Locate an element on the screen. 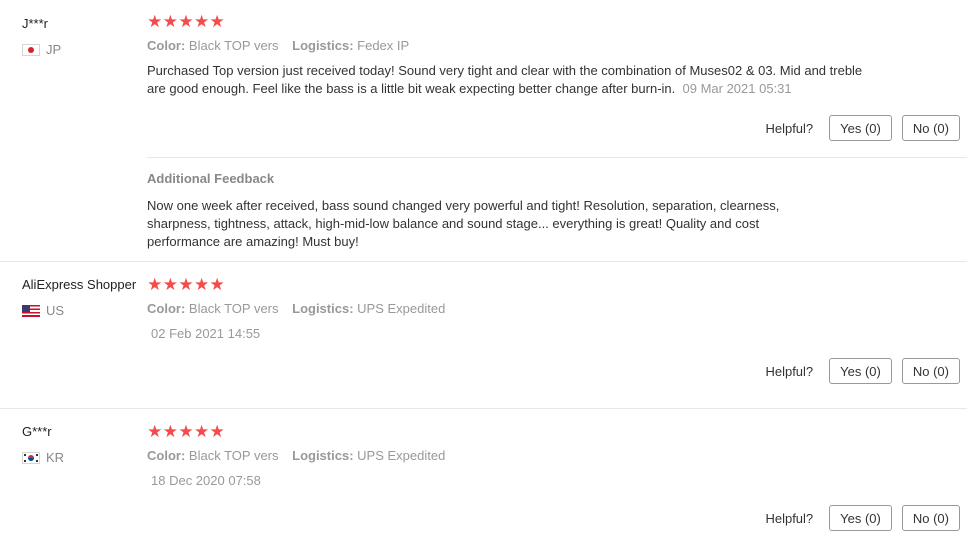 This screenshot has height=554, width=977. logistics-value: Fedex IP is located at coordinates (383, 45).